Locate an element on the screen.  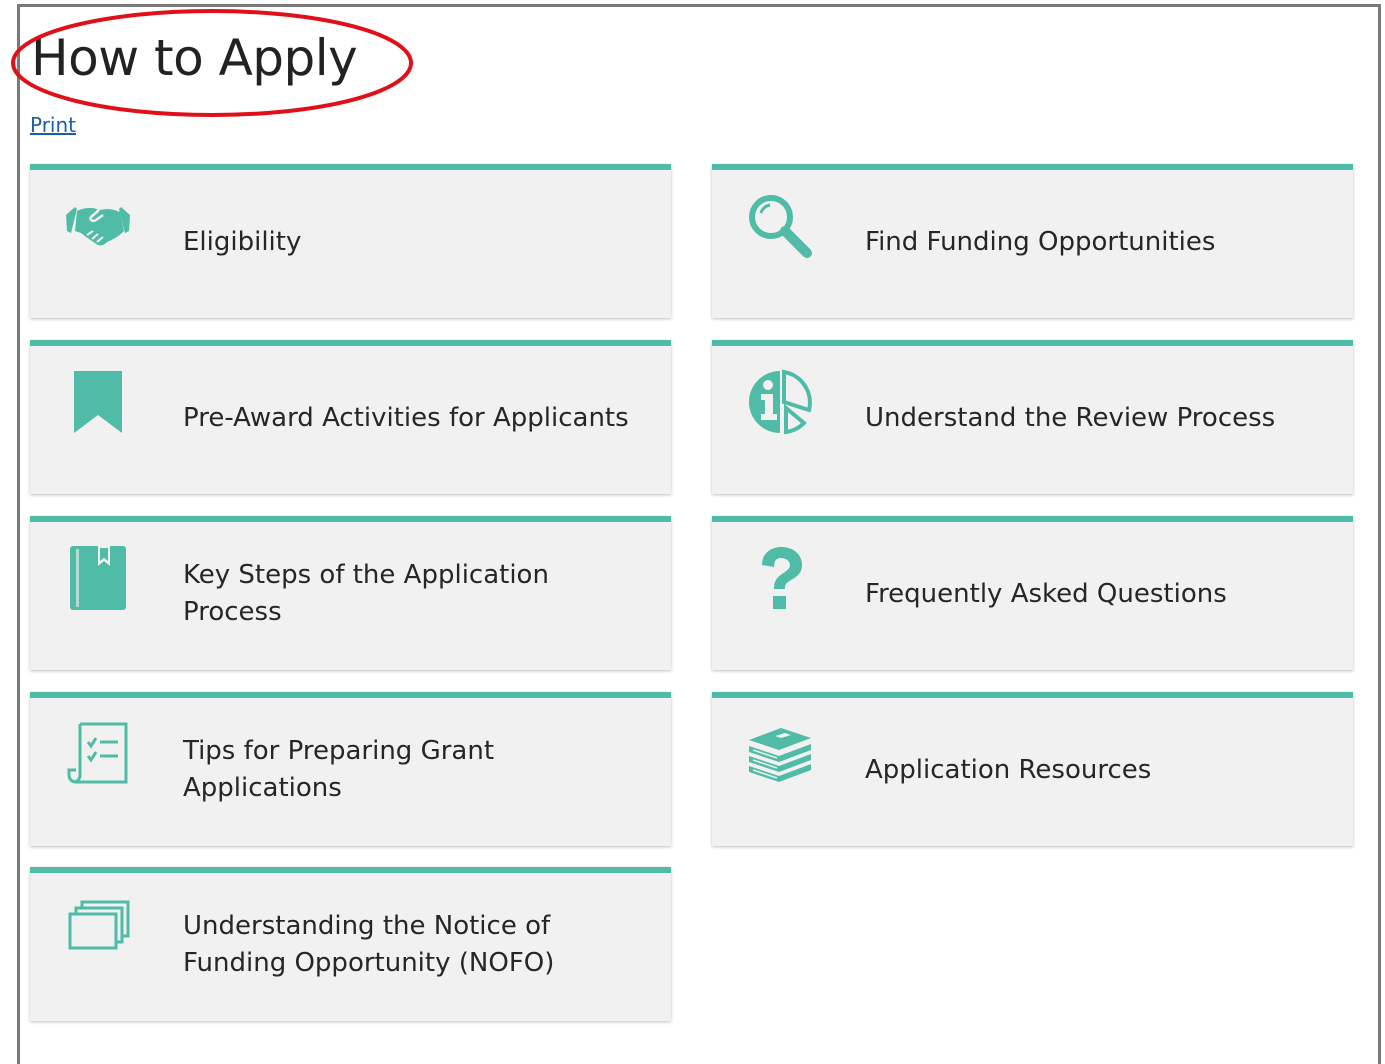
card-label: Frequently Asked Questions is located at coordinates (1046, 593).